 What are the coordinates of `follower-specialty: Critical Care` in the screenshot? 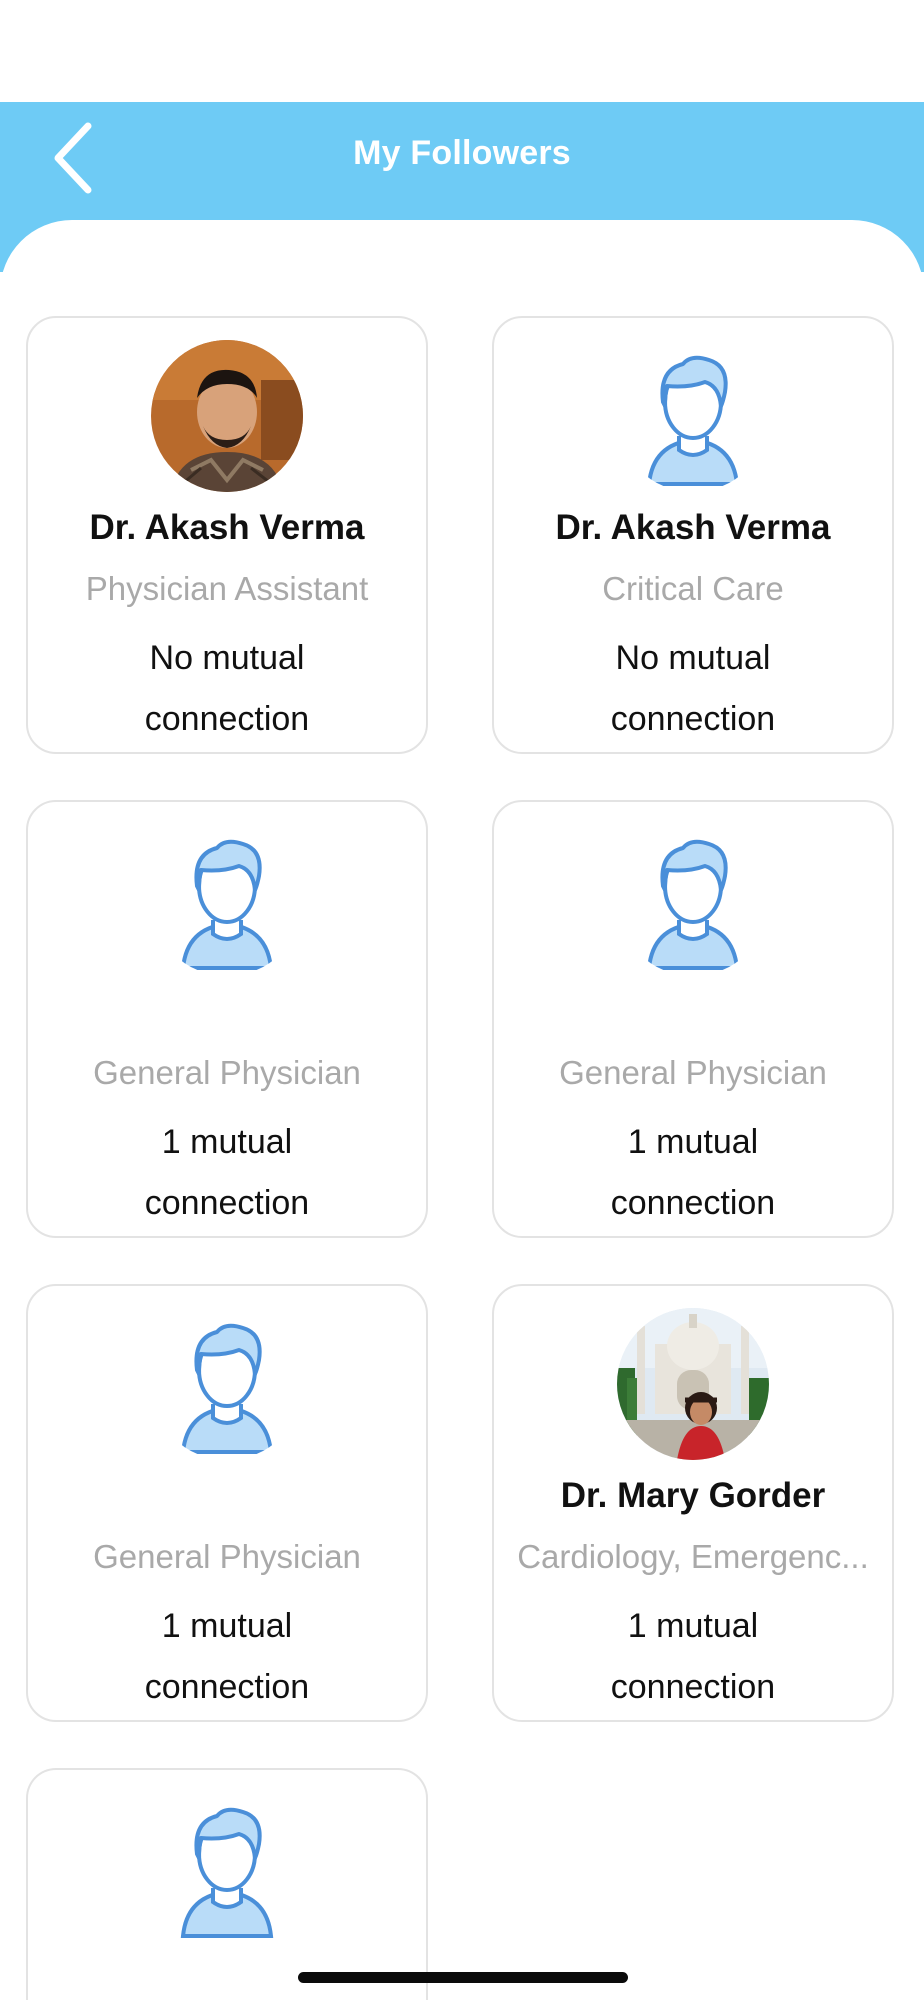 It's located at (693, 588).